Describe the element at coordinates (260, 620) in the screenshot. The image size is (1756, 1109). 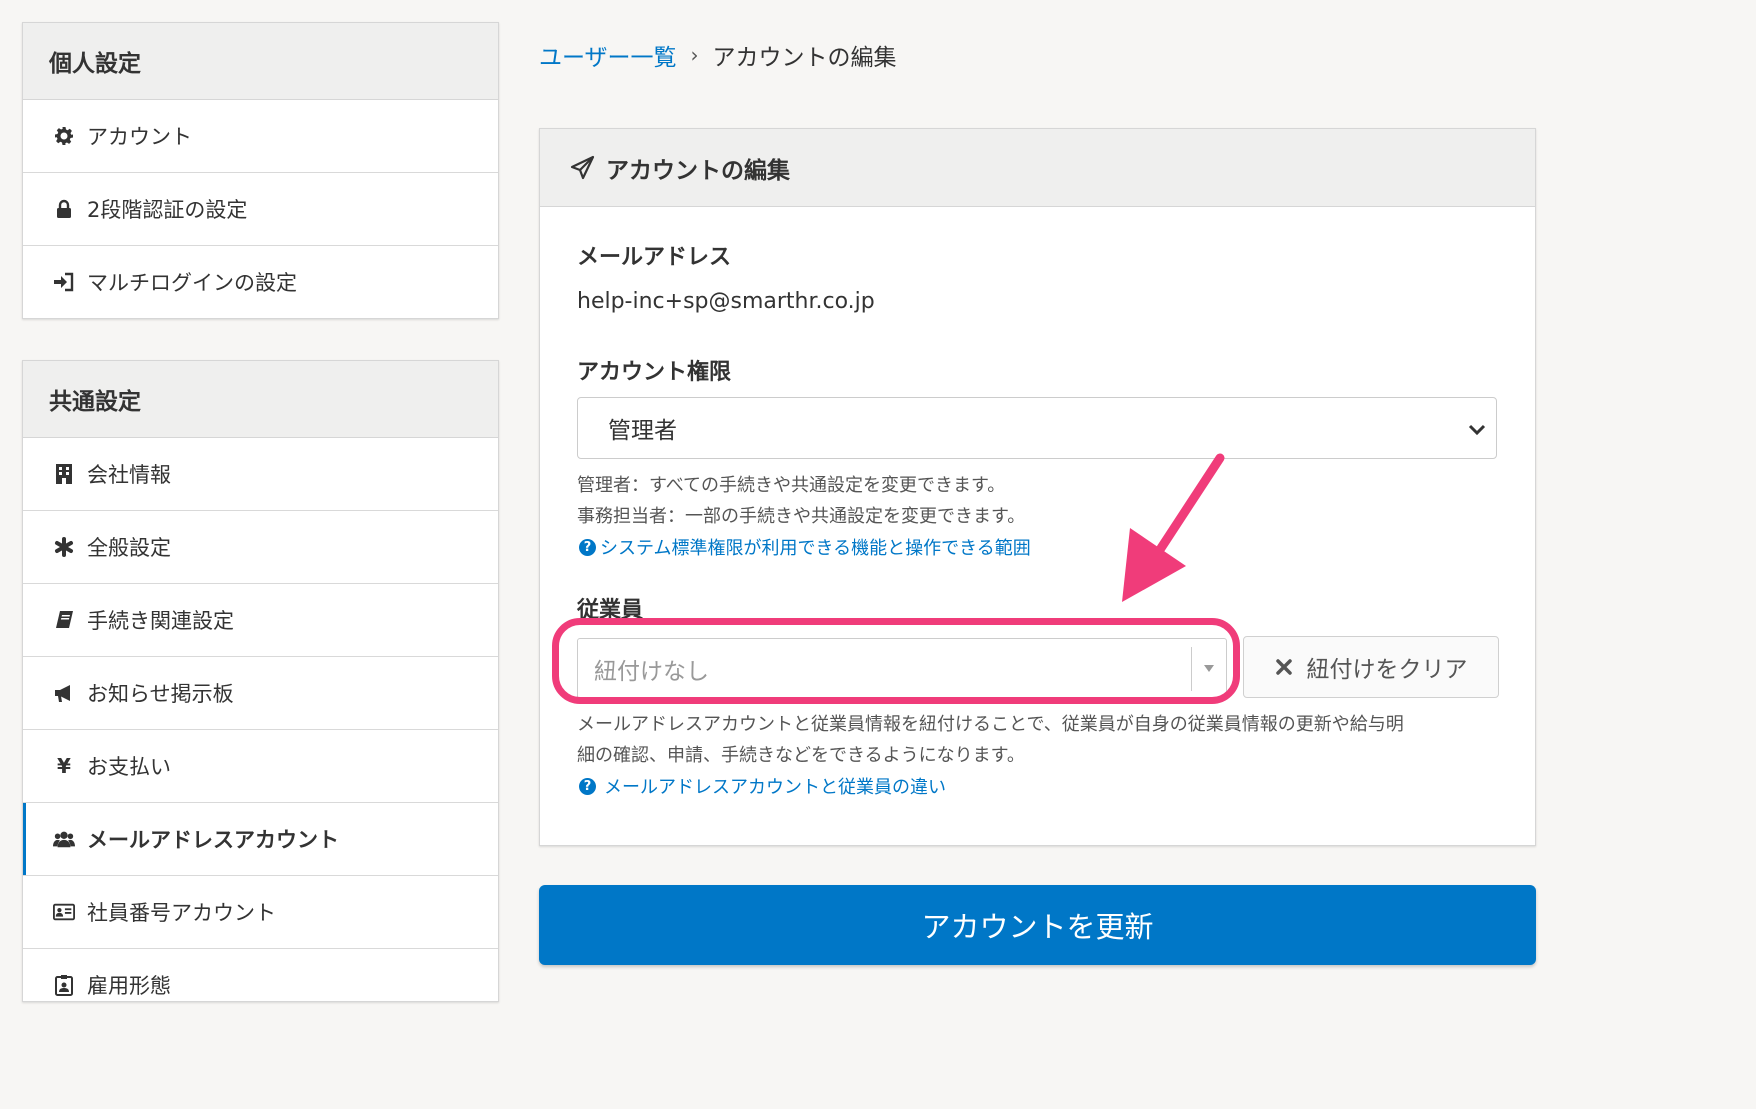
I see `sidebar-item-procedure-settings: 手続き関連設定` at that location.